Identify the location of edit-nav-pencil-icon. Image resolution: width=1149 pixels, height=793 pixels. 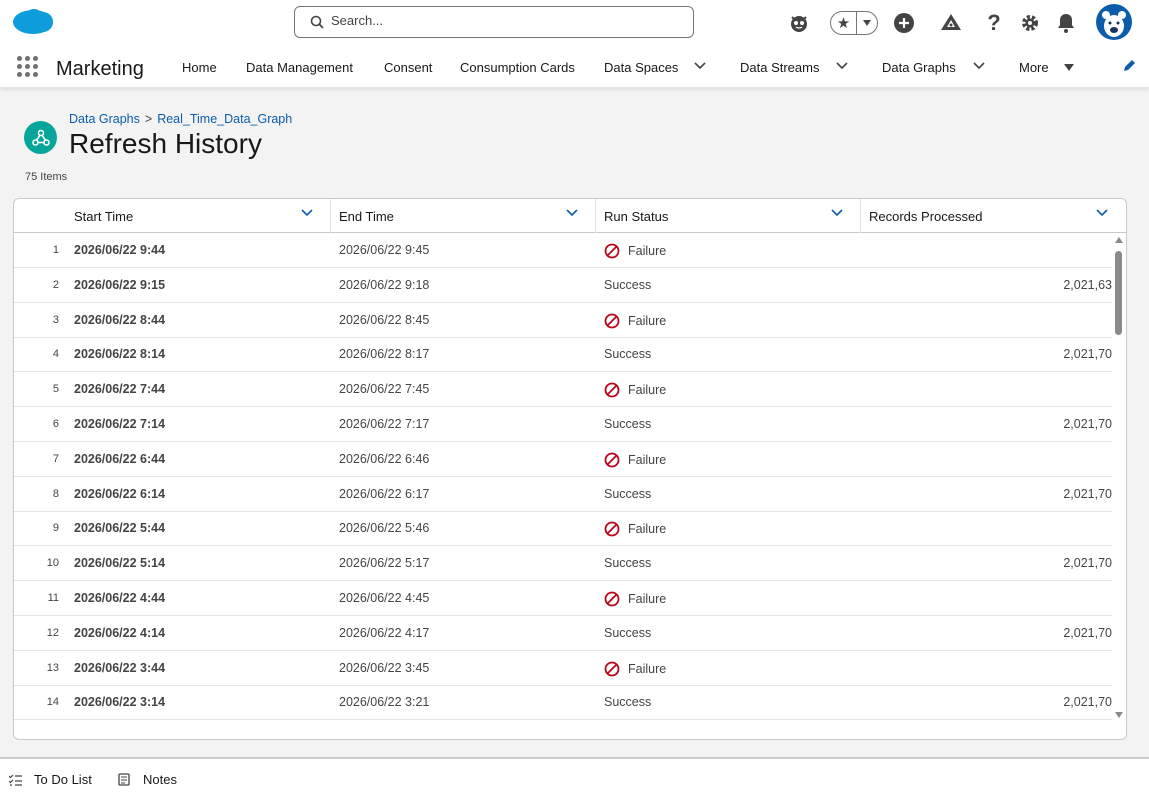
(1129, 66).